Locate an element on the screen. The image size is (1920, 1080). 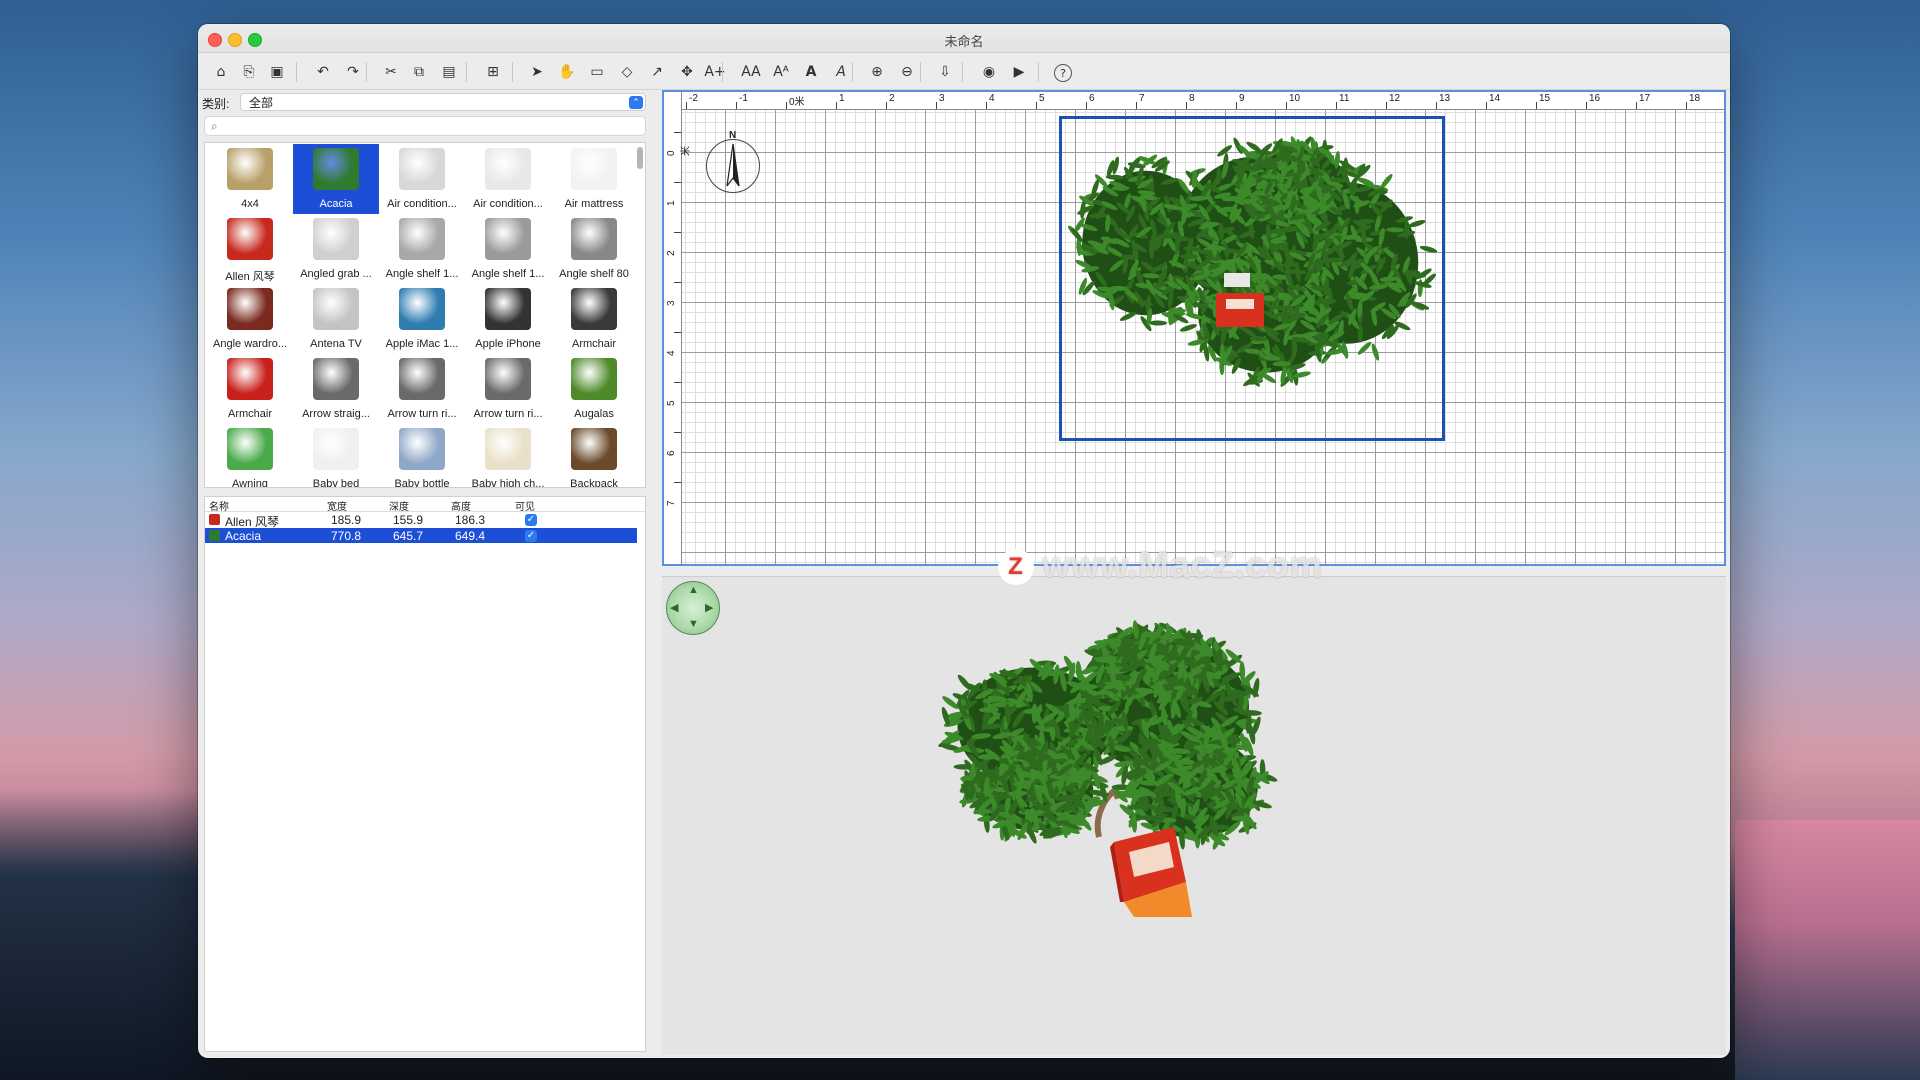
catalog-item: Angle shelf 80 is located at coordinates (594, 249).